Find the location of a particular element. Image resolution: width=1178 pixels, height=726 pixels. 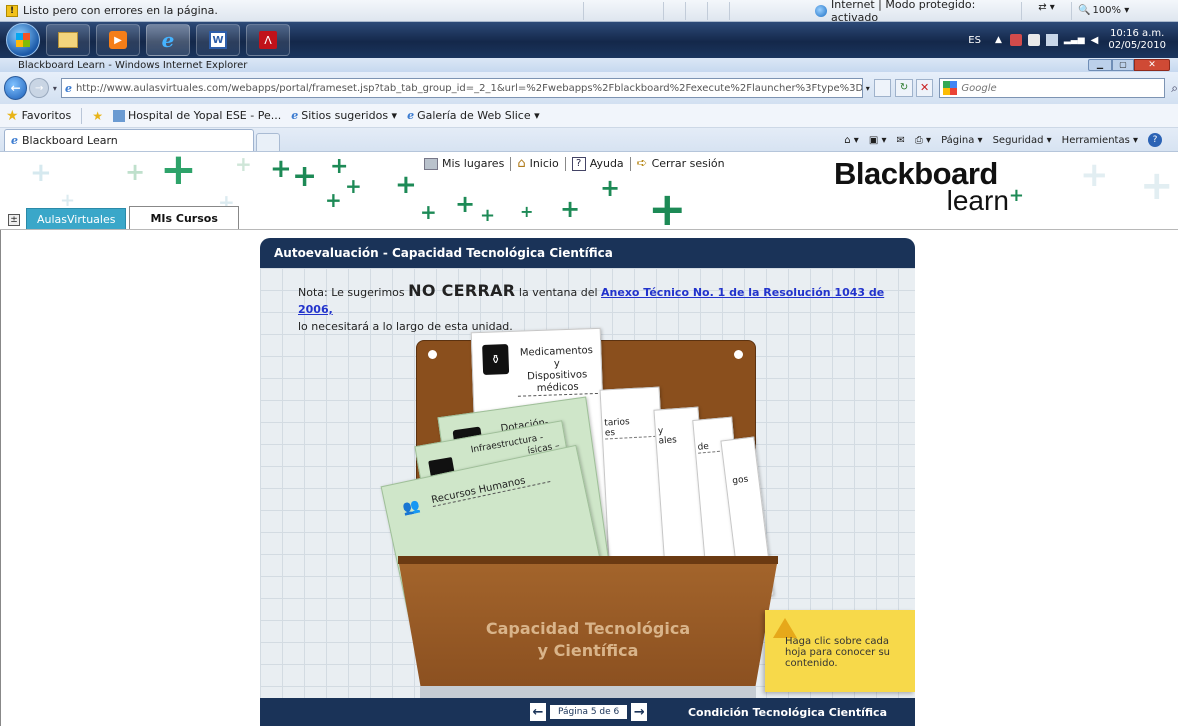

sheet-label: es is located at coordinates (633, 432).